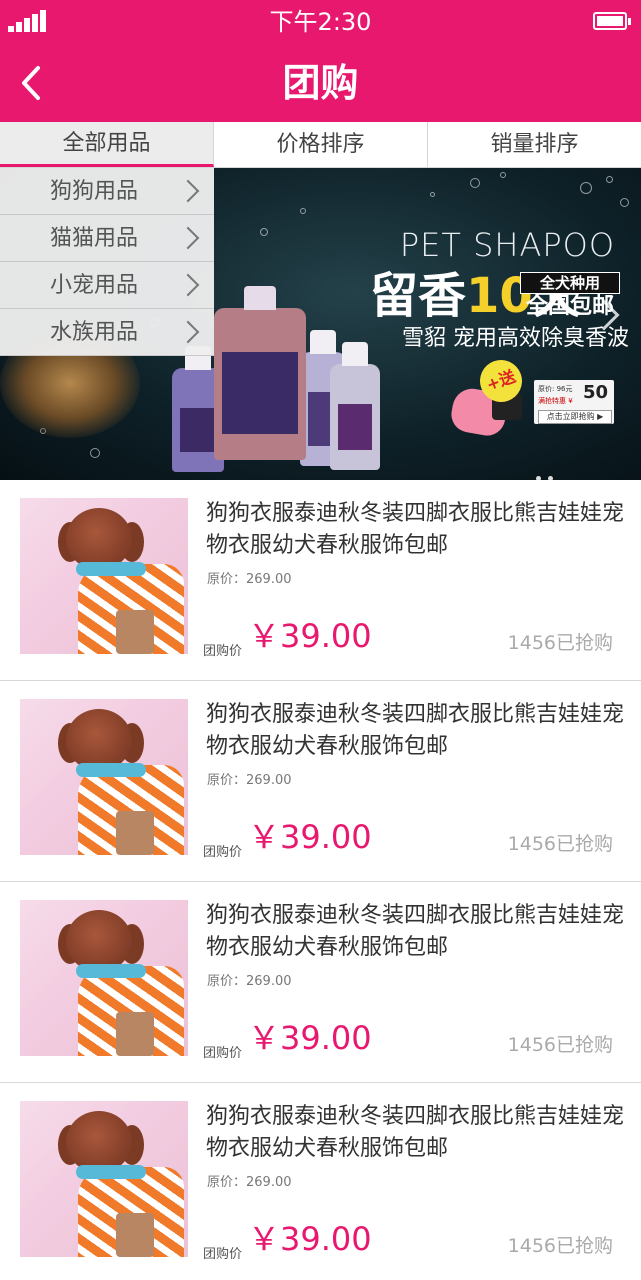 This screenshot has height=1280, width=641. I want to click on filter-tabs: 全部用品 价格排序 销量排序, so click(320, 145).